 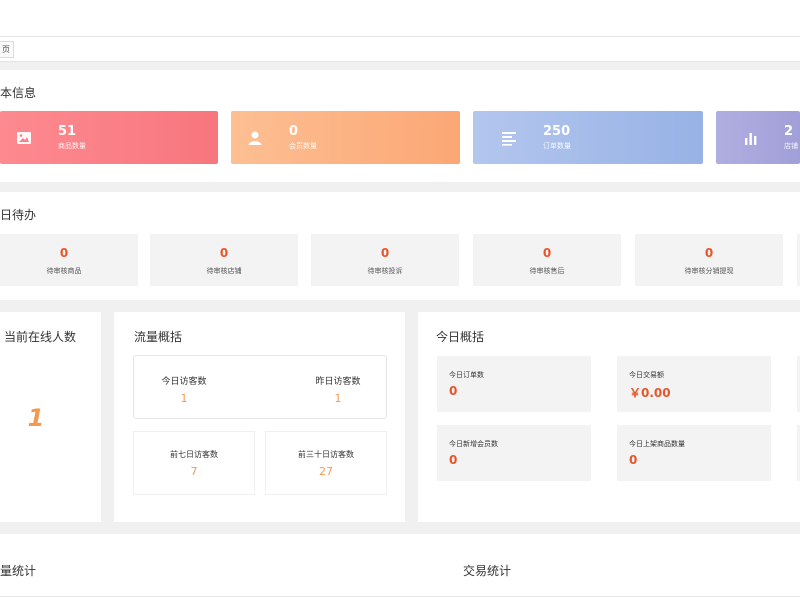 I want to click on stat-label: 昨日访客数, so click(x=338, y=382).